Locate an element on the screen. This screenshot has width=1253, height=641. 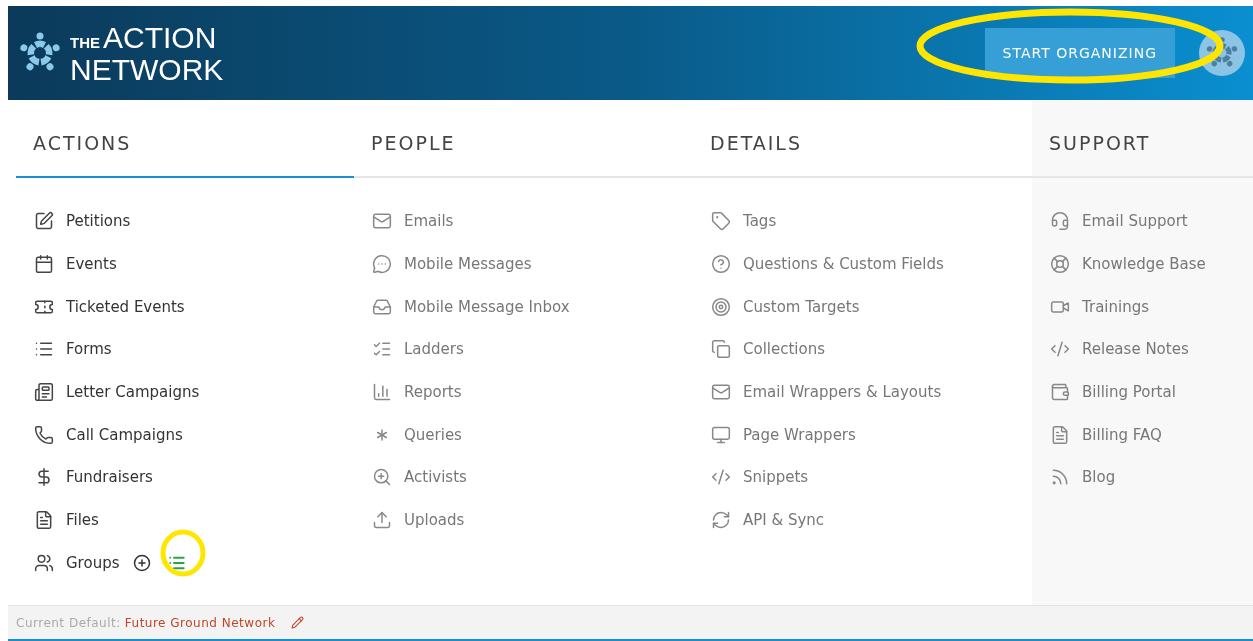
menu-link: Reports is located at coordinates (433, 392).